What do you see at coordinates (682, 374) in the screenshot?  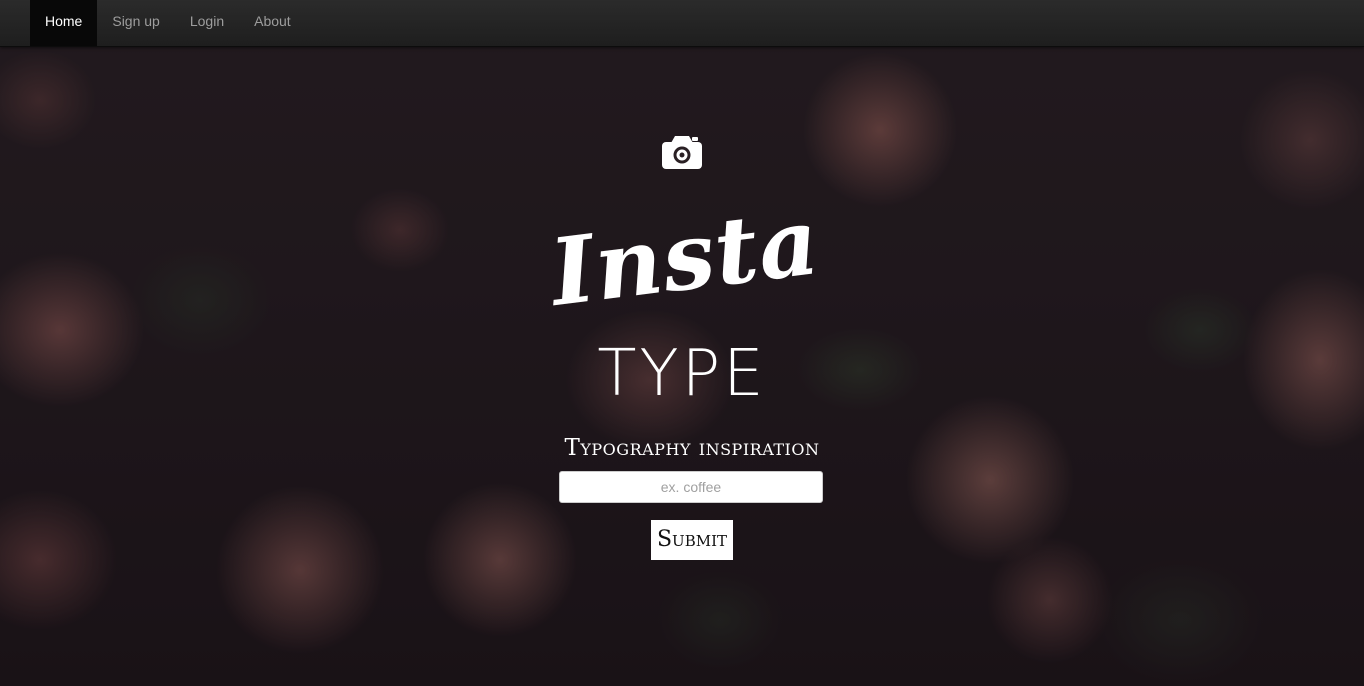 I see `logo-type: TYPE` at bounding box center [682, 374].